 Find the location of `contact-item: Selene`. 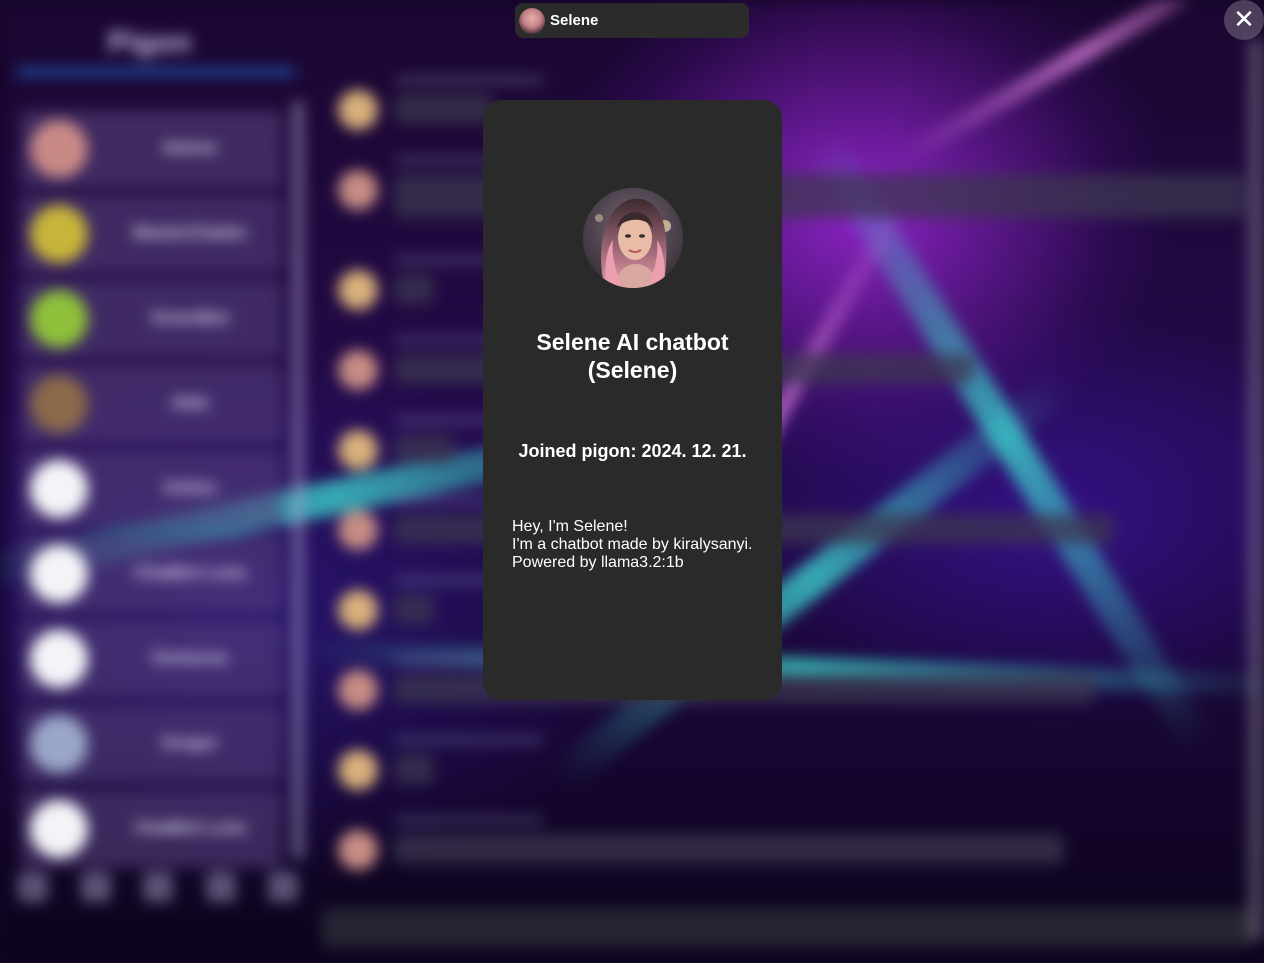

contact-item: Selene is located at coordinates (151, 149).